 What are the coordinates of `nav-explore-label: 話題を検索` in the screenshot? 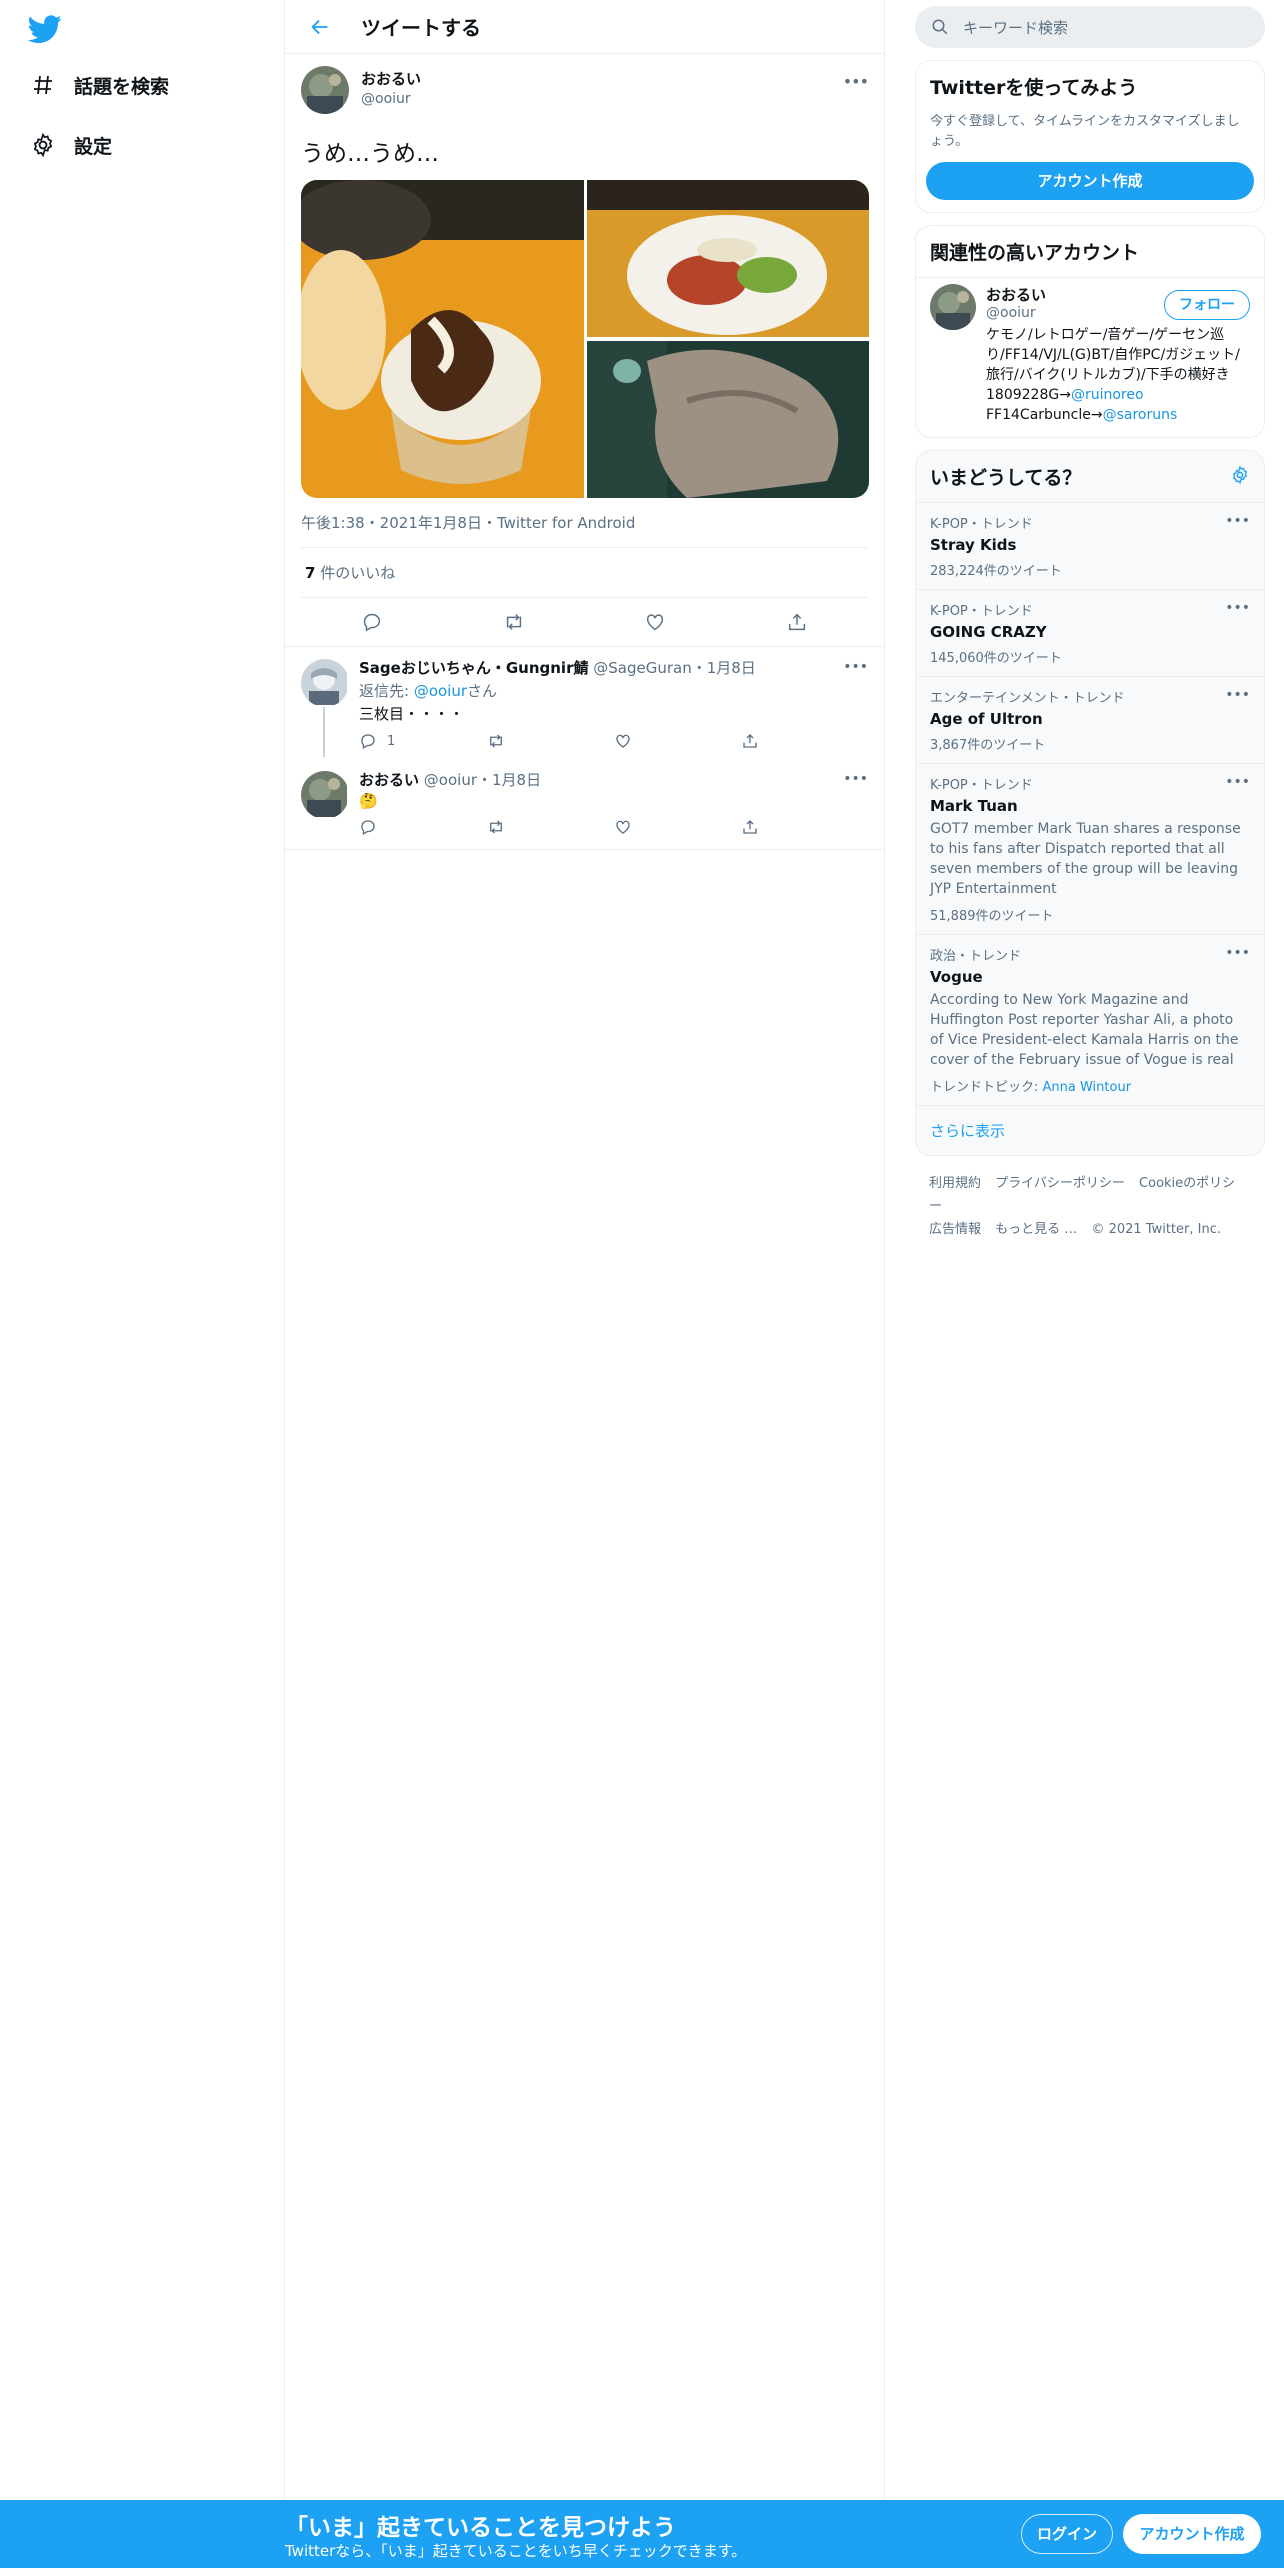 It's located at (122, 86).